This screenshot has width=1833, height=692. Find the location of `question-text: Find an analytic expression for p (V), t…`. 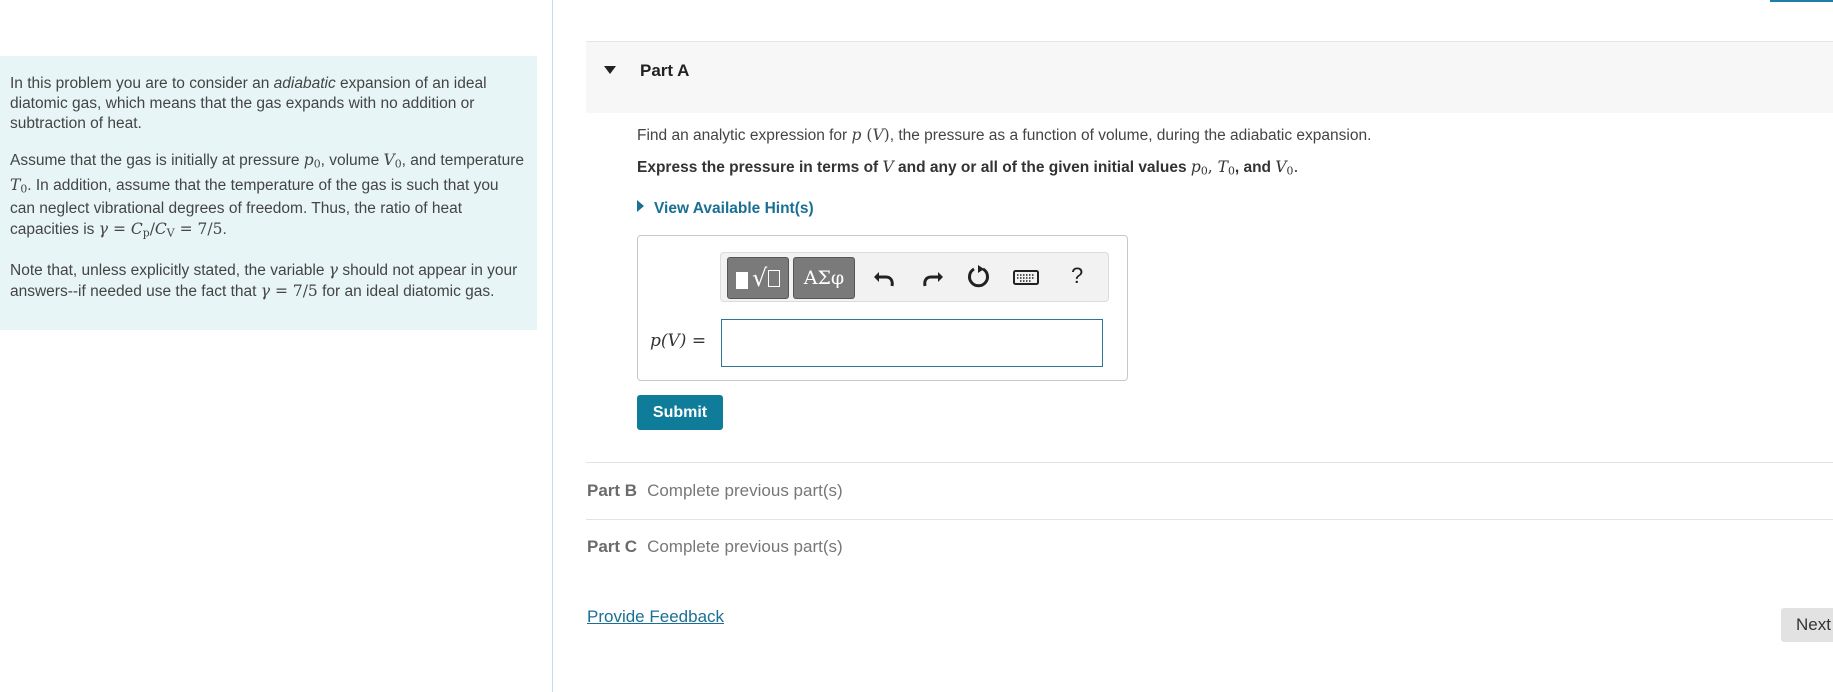

question-text: Find an analytic expression for p (V), t… is located at coordinates (1004, 135).